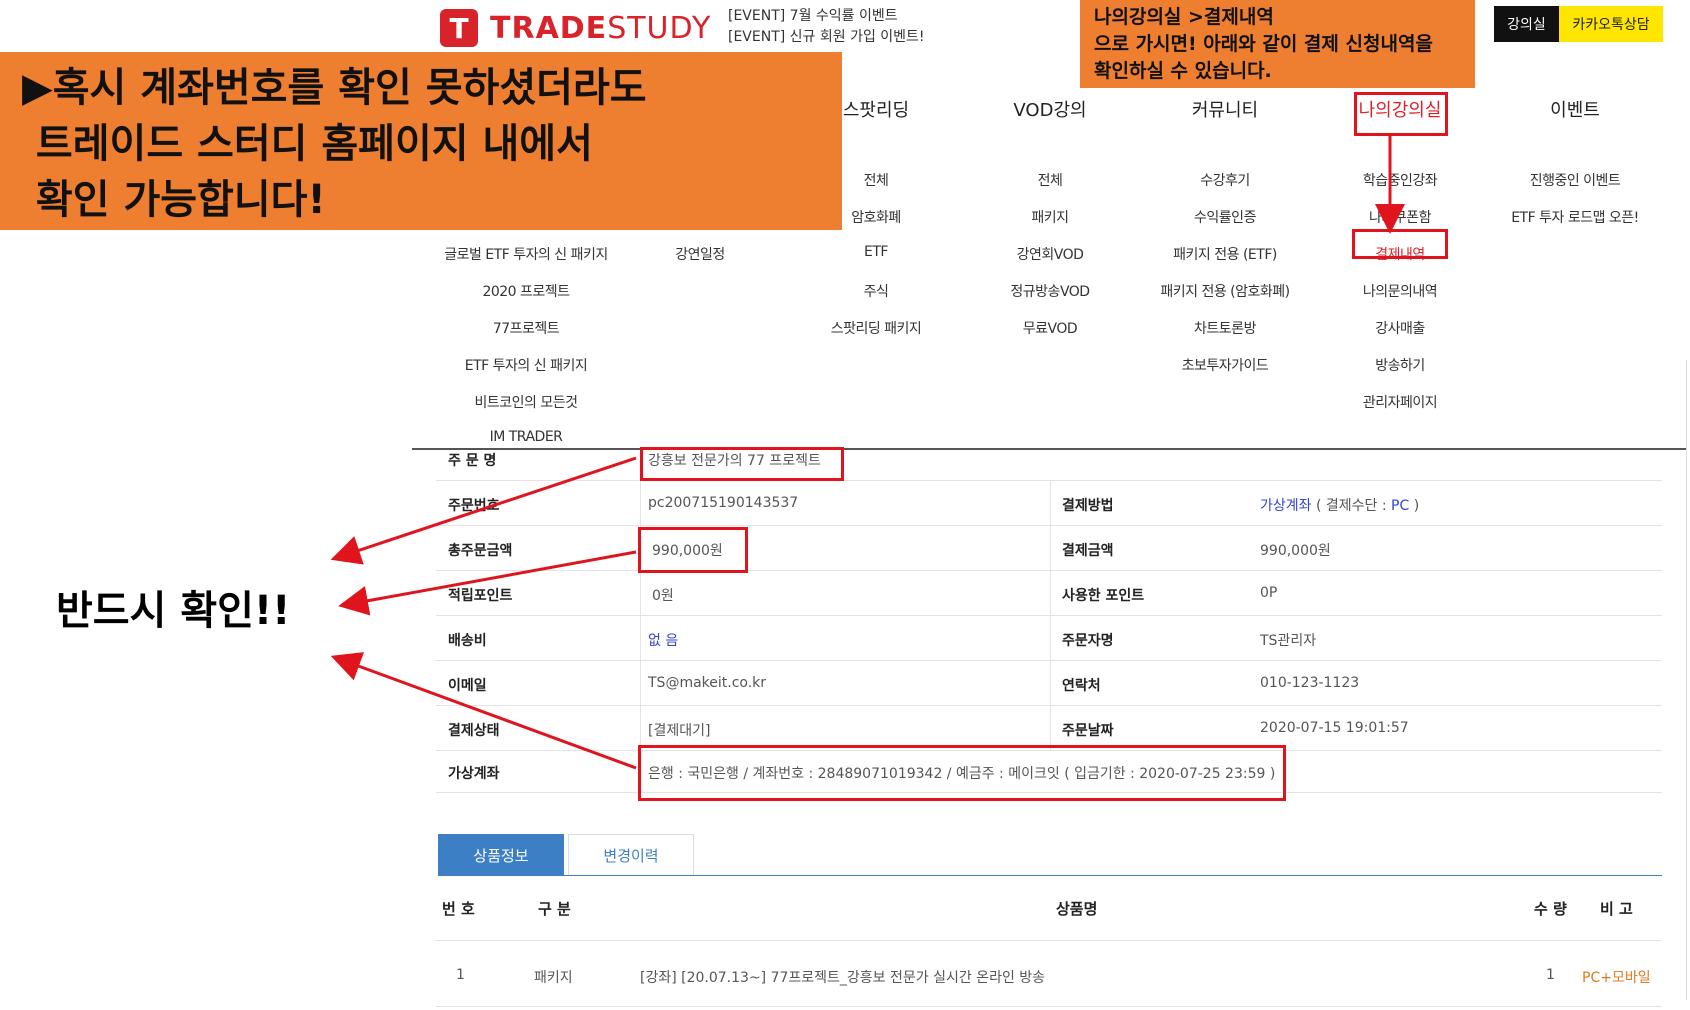  I want to click on menu-item: ETF 투자 로드맵 오픈!, so click(1575, 217).